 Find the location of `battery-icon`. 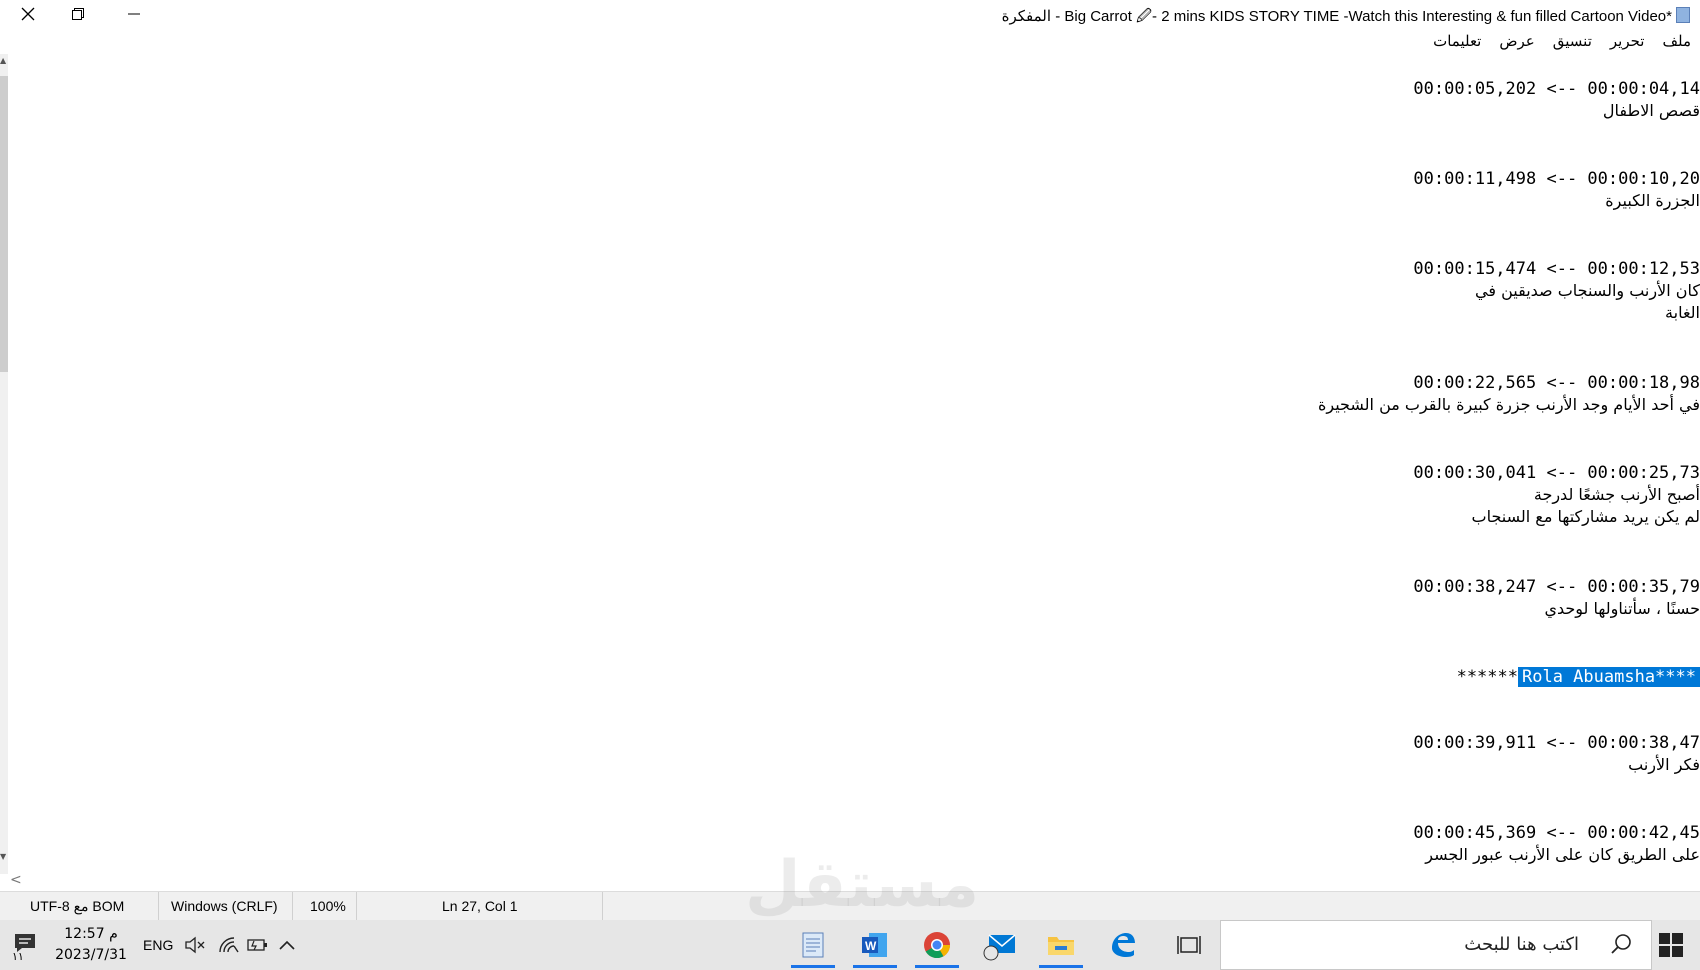

battery-icon is located at coordinates (257, 945).